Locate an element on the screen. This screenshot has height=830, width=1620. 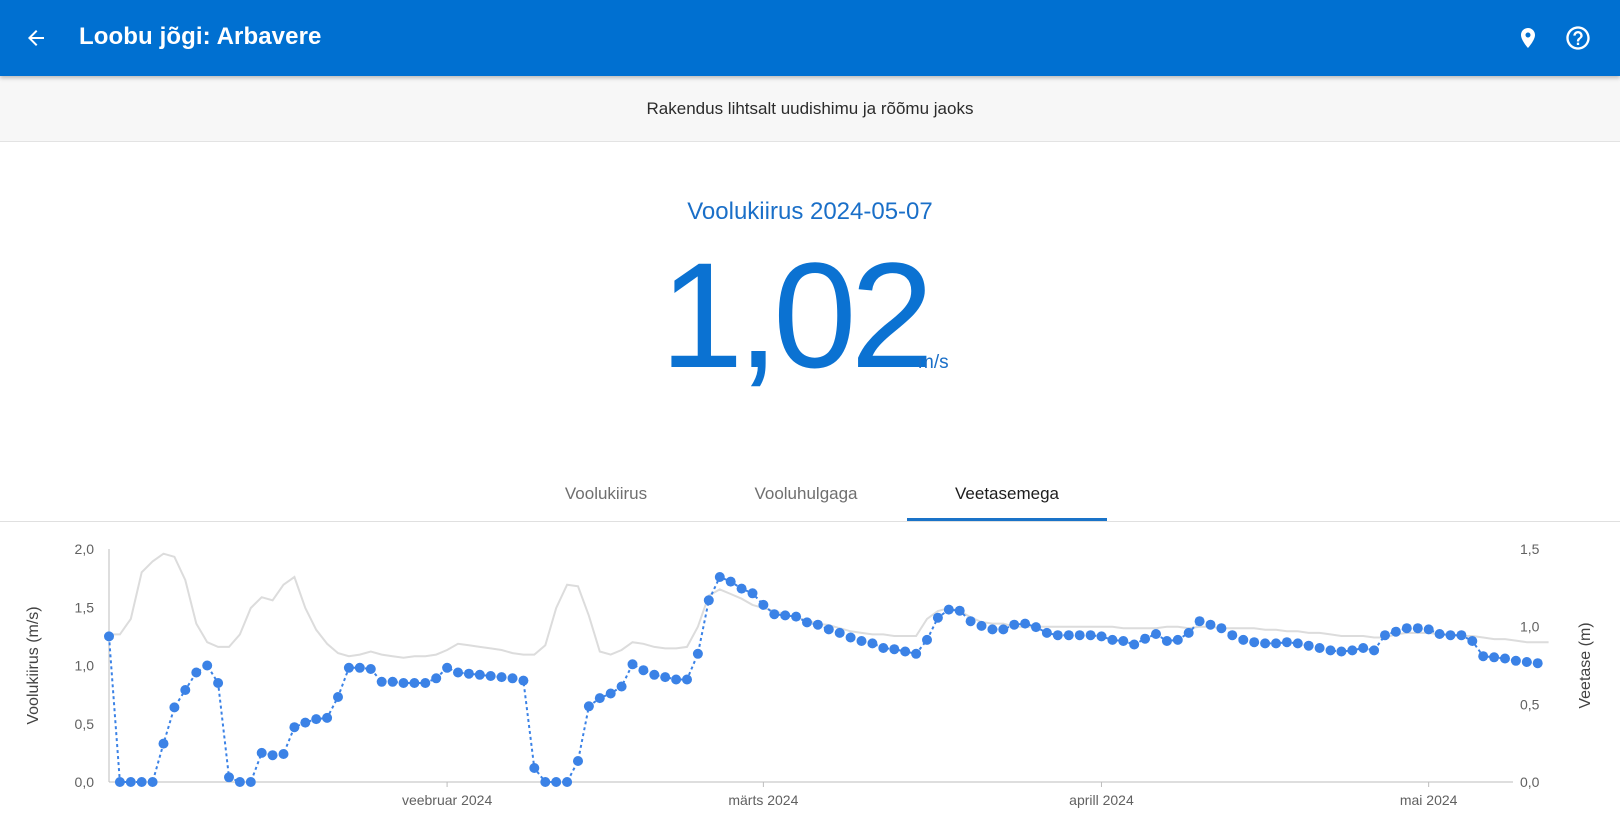
right-tick-label: 1,5 is located at coordinates (1530, 549).